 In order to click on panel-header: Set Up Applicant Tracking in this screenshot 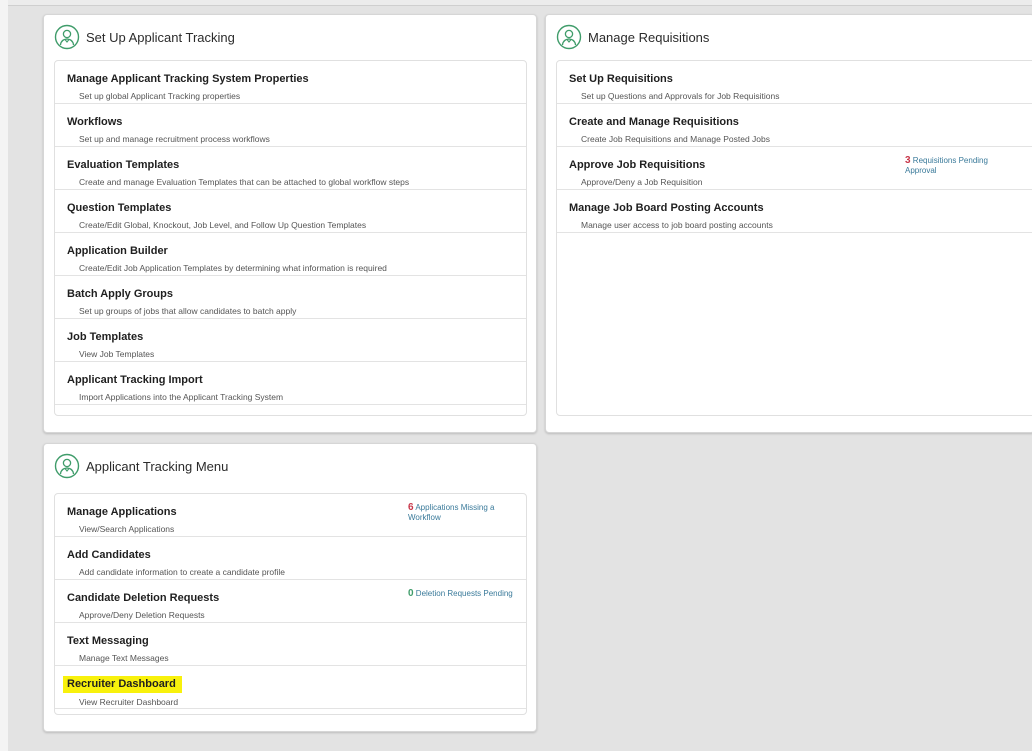, I will do `click(290, 37)`.